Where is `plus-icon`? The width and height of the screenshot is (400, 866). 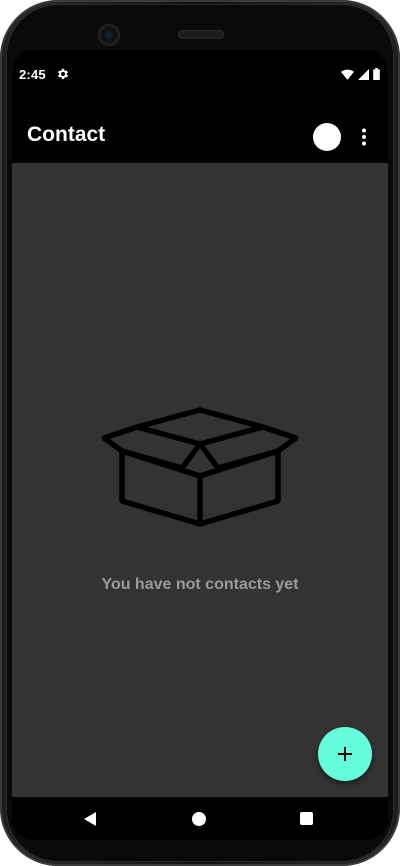
plus-icon is located at coordinates (345, 754).